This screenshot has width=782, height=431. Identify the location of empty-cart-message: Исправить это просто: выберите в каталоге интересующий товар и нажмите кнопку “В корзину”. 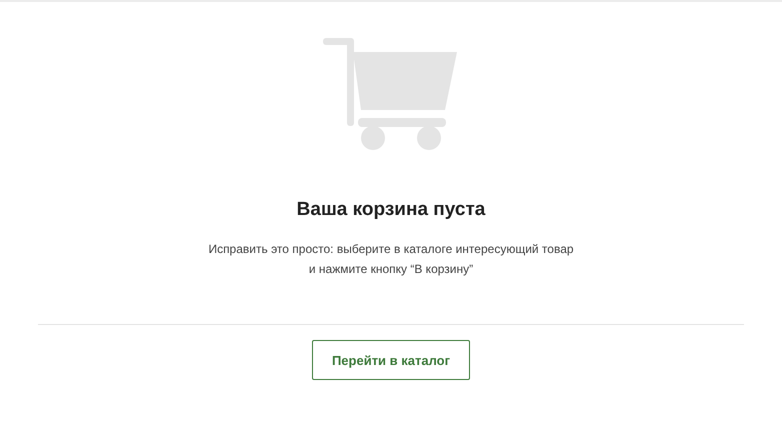
(391, 259).